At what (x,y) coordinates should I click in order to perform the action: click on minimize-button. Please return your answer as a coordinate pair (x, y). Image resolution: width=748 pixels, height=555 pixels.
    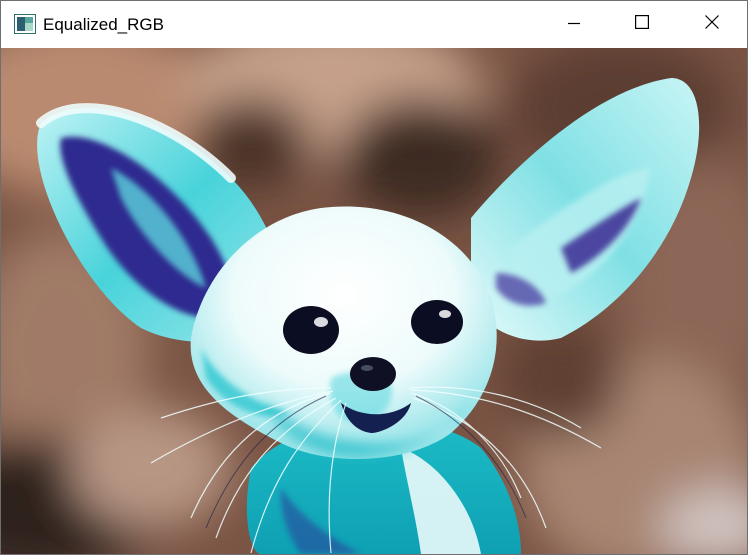
    Looking at the image, I should click on (574, 24).